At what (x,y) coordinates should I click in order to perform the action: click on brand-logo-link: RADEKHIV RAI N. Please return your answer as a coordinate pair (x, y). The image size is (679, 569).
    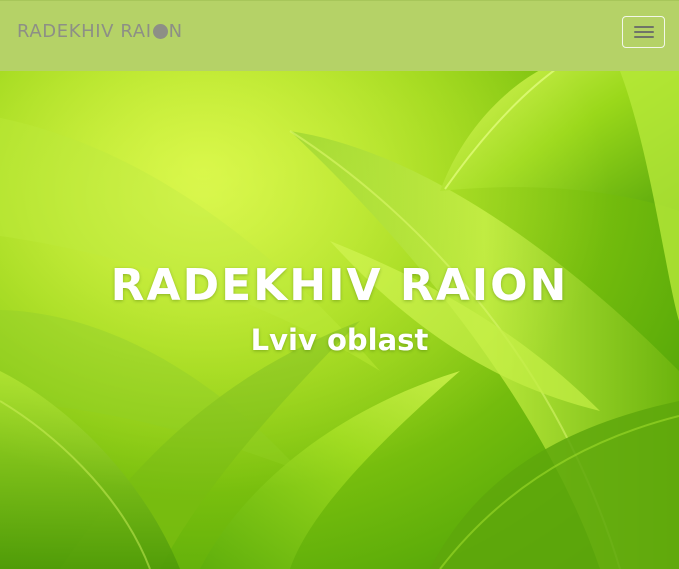
    Looking at the image, I should click on (100, 32).